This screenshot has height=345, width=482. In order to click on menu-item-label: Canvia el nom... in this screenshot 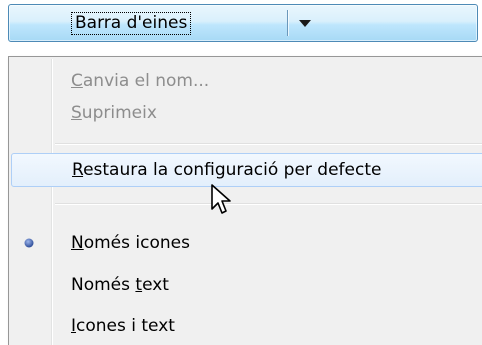, I will do `click(140, 81)`.